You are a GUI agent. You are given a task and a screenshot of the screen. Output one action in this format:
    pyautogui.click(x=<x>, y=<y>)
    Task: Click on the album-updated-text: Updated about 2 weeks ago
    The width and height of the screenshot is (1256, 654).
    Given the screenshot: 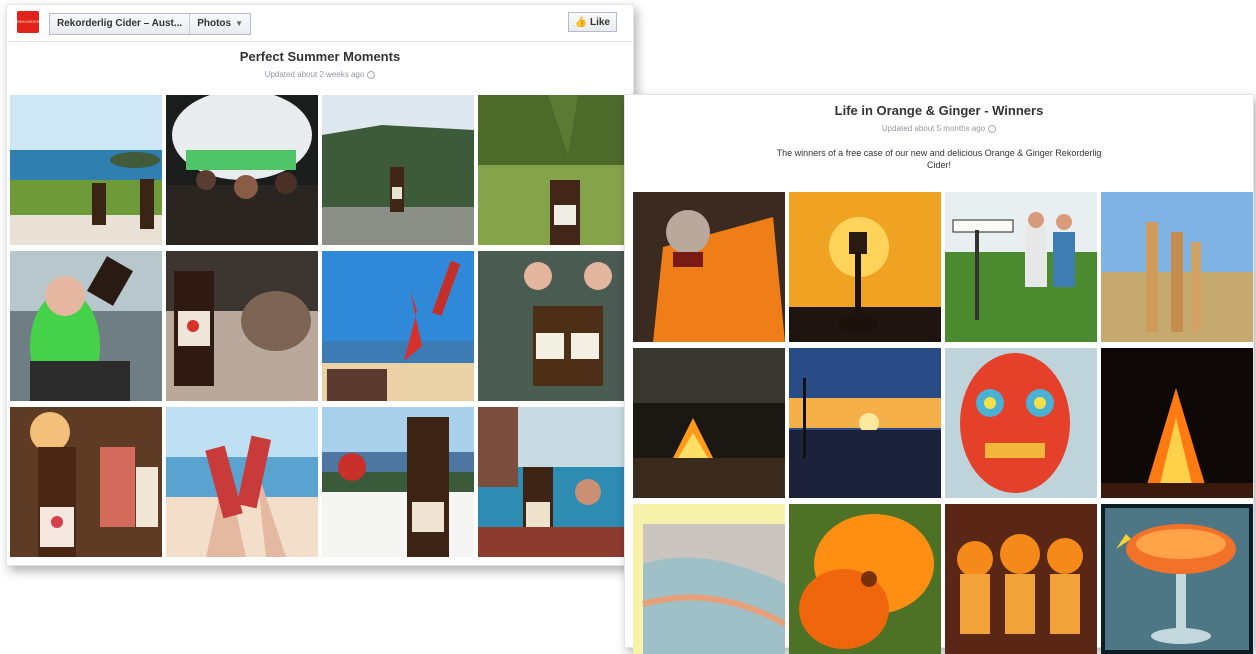 What is the action you would take?
    pyautogui.click(x=314, y=74)
    